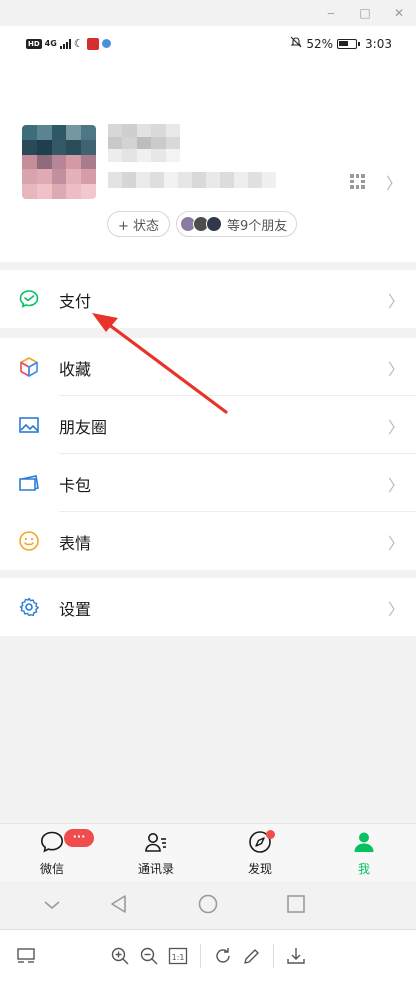 Image resolution: width=416 pixels, height=988 pixels. What do you see at coordinates (26, 956) in the screenshot?
I see `thumbnail-view-icon` at bounding box center [26, 956].